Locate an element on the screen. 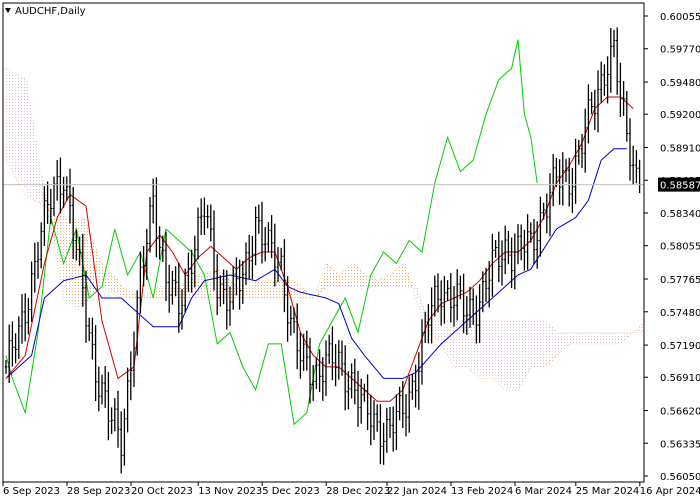  y-tick-label: 0.58340 is located at coordinates (680, 214).